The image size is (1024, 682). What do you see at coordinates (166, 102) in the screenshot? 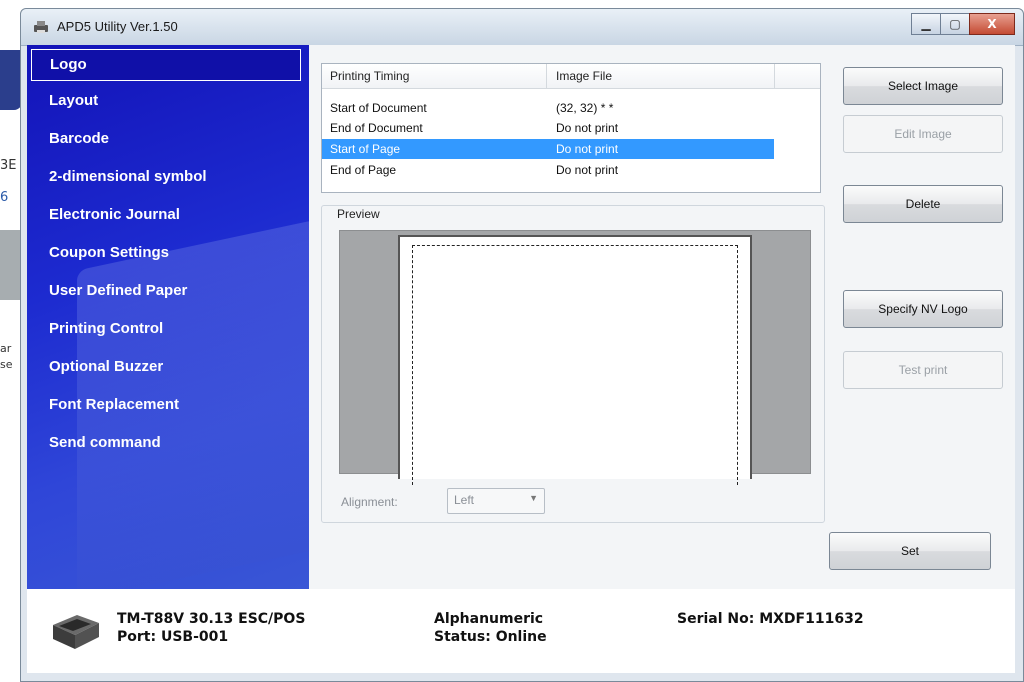
I see `sidebar-item-layout: Layout` at bounding box center [166, 102].